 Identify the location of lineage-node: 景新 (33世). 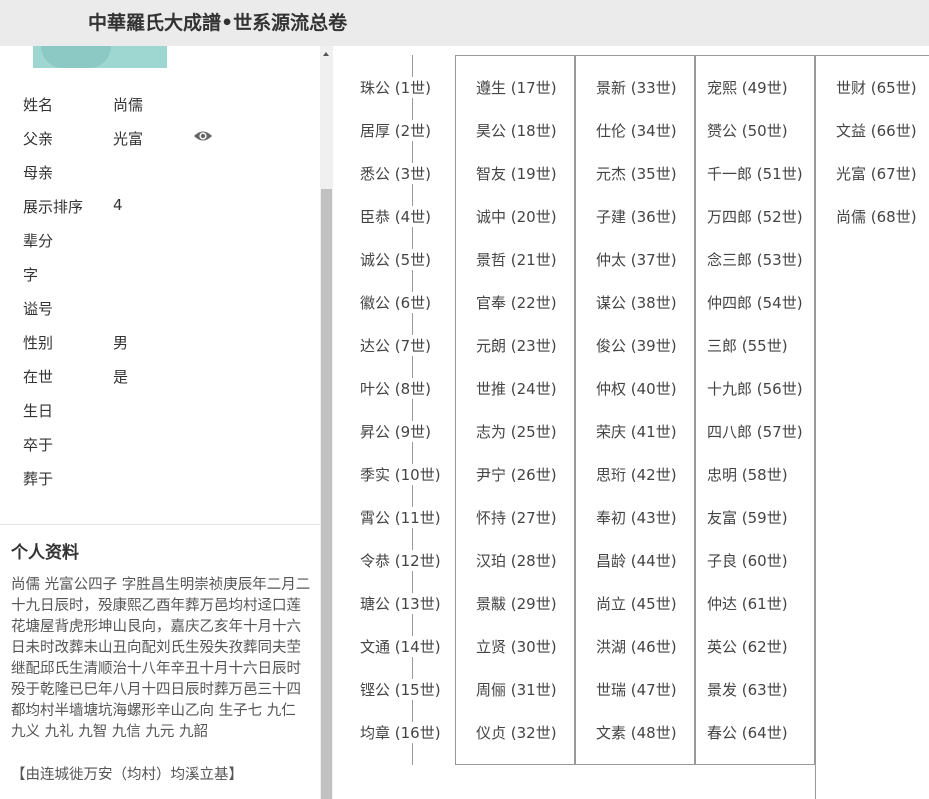
(636, 87).